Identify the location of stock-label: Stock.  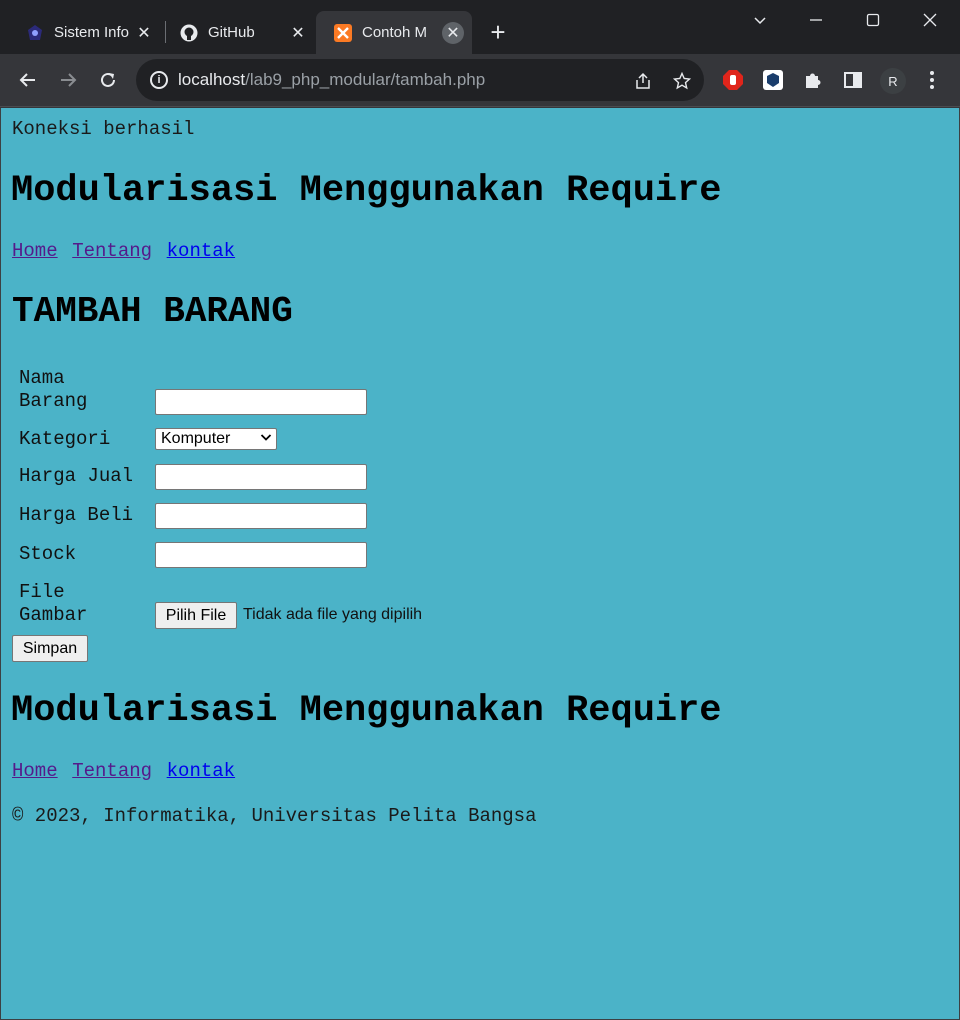
(48, 554).